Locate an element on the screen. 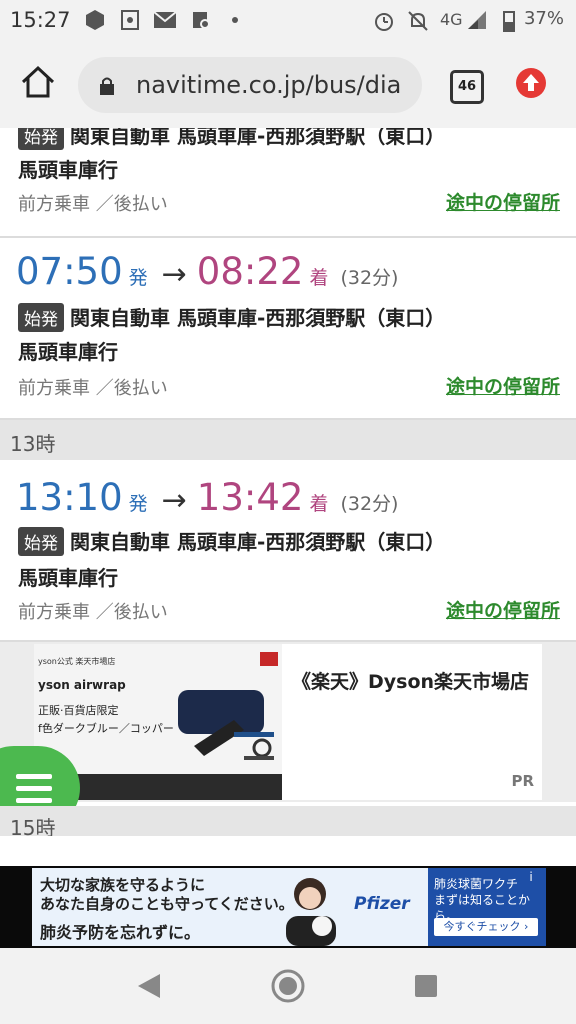 The image size is (576, 1024). app-notification-icon is located at coordinates (95, 20).